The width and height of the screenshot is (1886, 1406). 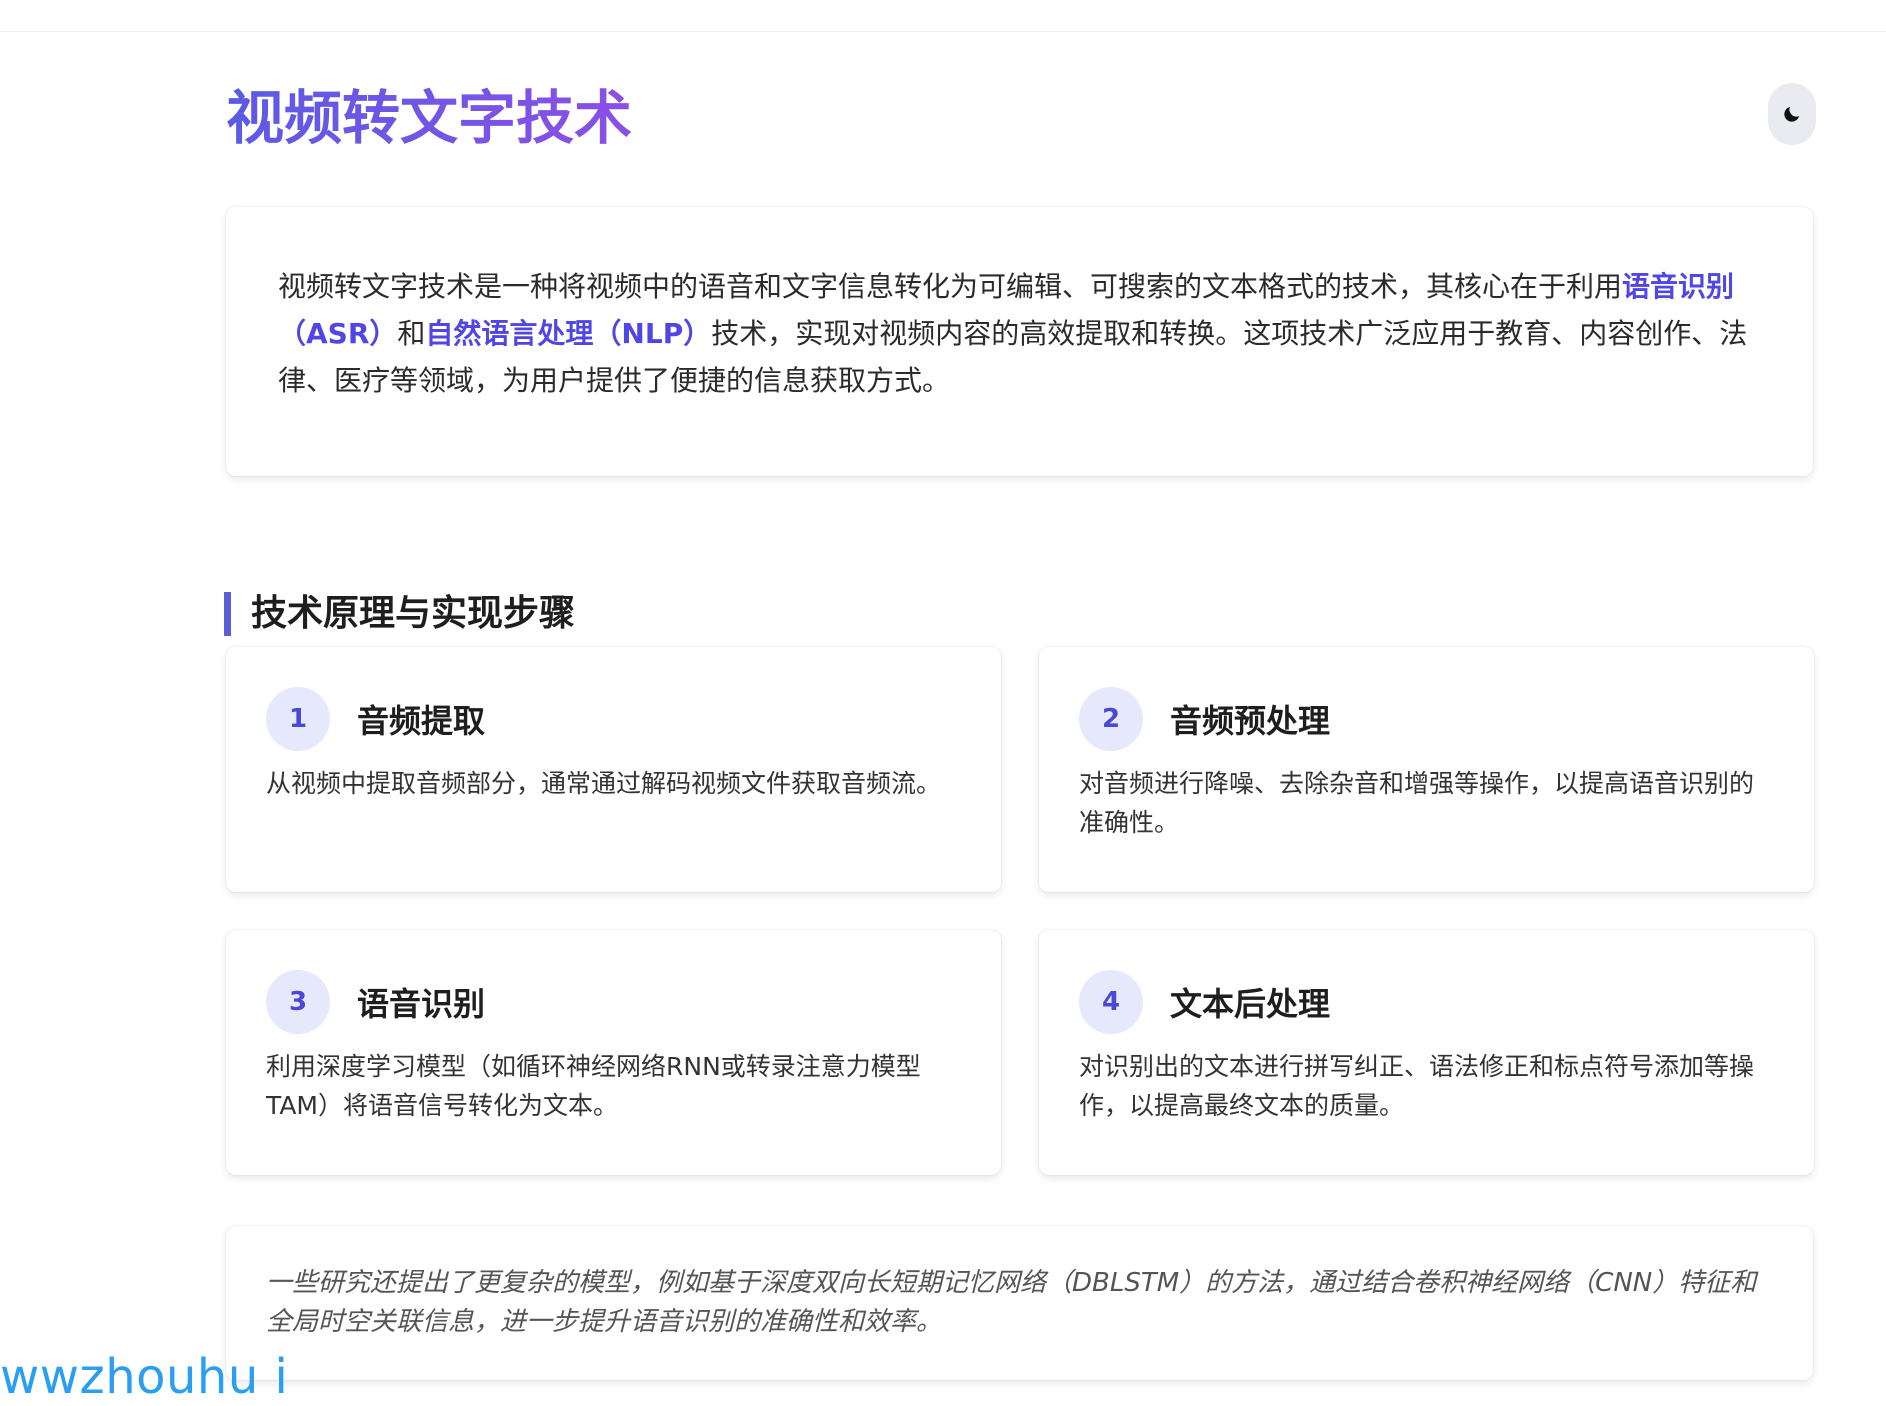 I want to click on moon-icon, so click(x=1792, y=114).